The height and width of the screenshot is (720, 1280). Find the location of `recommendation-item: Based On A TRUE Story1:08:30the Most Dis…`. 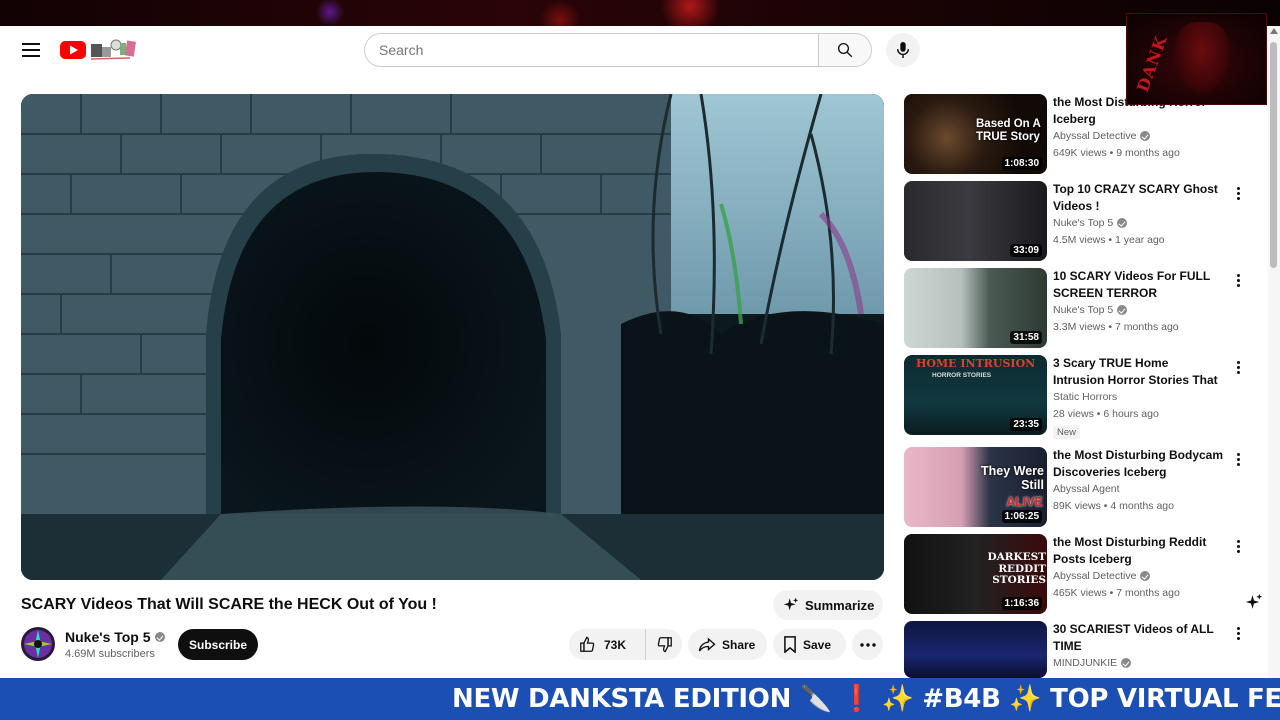

recommendation-item: Based On A TRUE Story1:08:30the Most Dis… is located at coordinates (1081, 134).